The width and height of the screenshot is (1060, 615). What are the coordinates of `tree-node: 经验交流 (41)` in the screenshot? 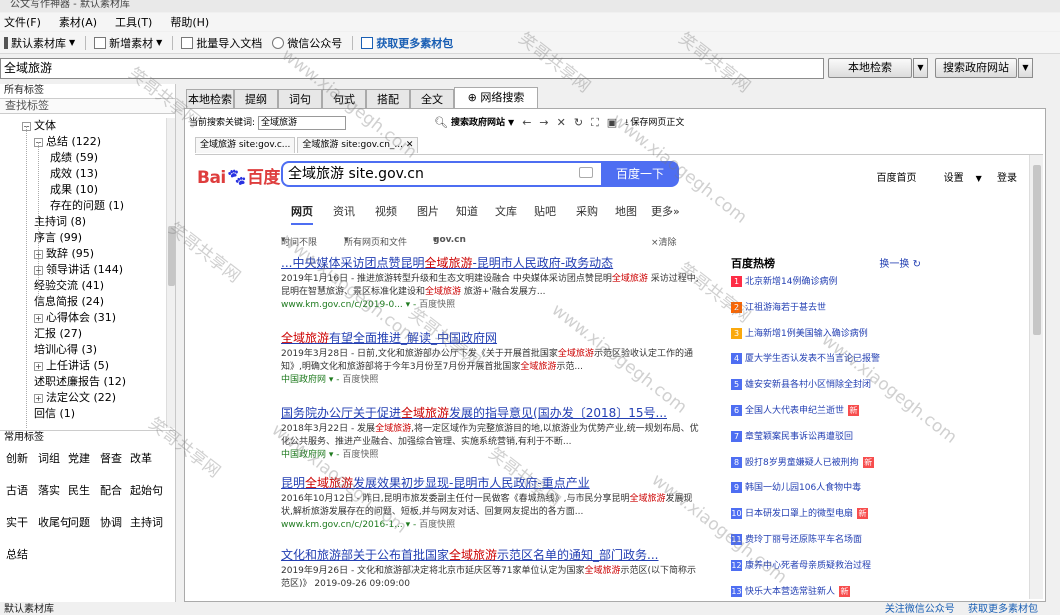 It's located at (69, 286).